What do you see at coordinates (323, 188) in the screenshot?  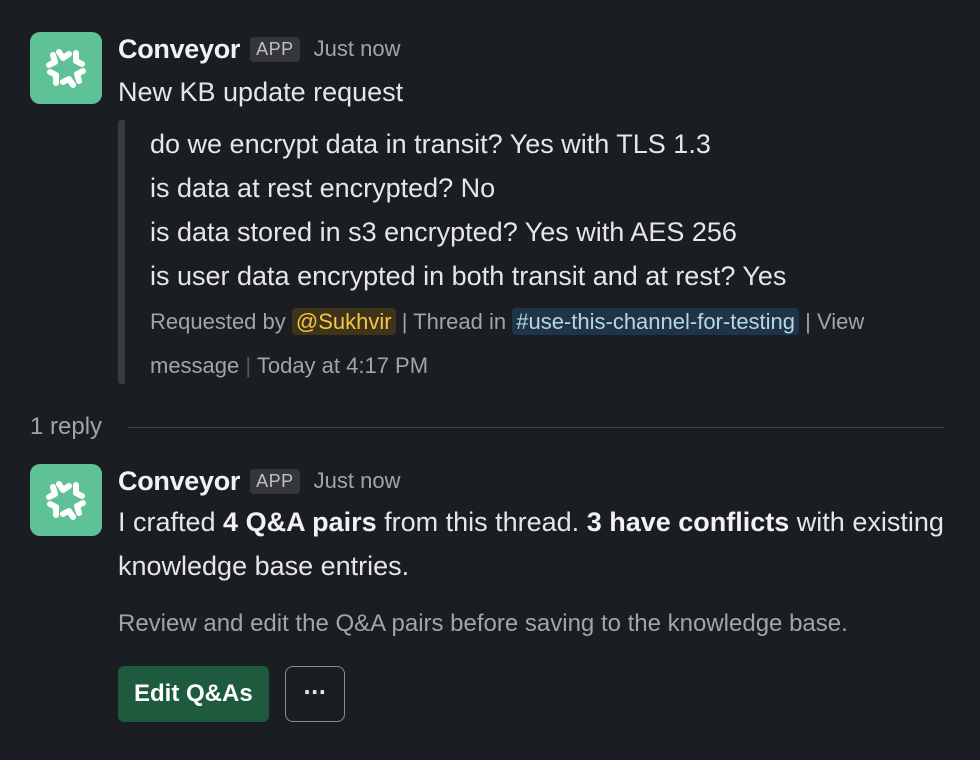 I see `quote-line: is data at rest encrypted? No` at bounding box center [323, 188].